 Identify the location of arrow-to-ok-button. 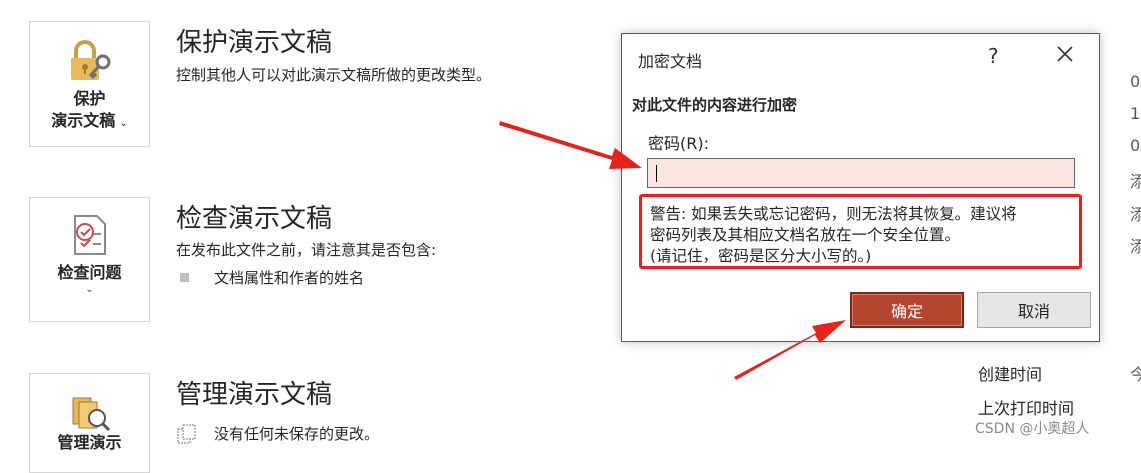
(790, 350).